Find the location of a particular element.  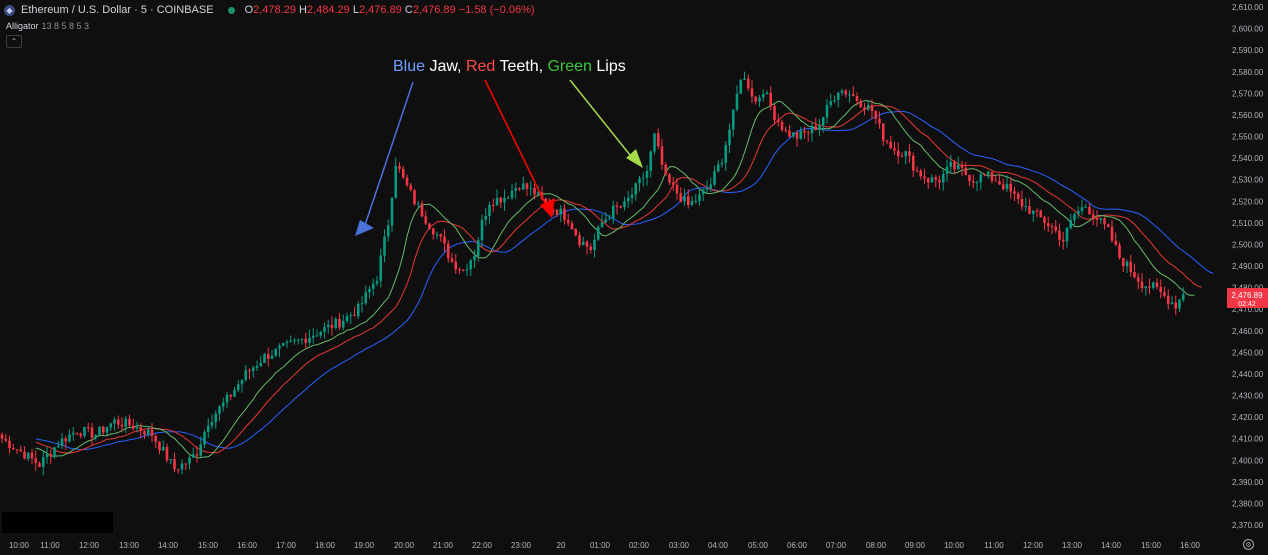

collapse-legend-button: ⌃ is located at coordinates (14, 41).